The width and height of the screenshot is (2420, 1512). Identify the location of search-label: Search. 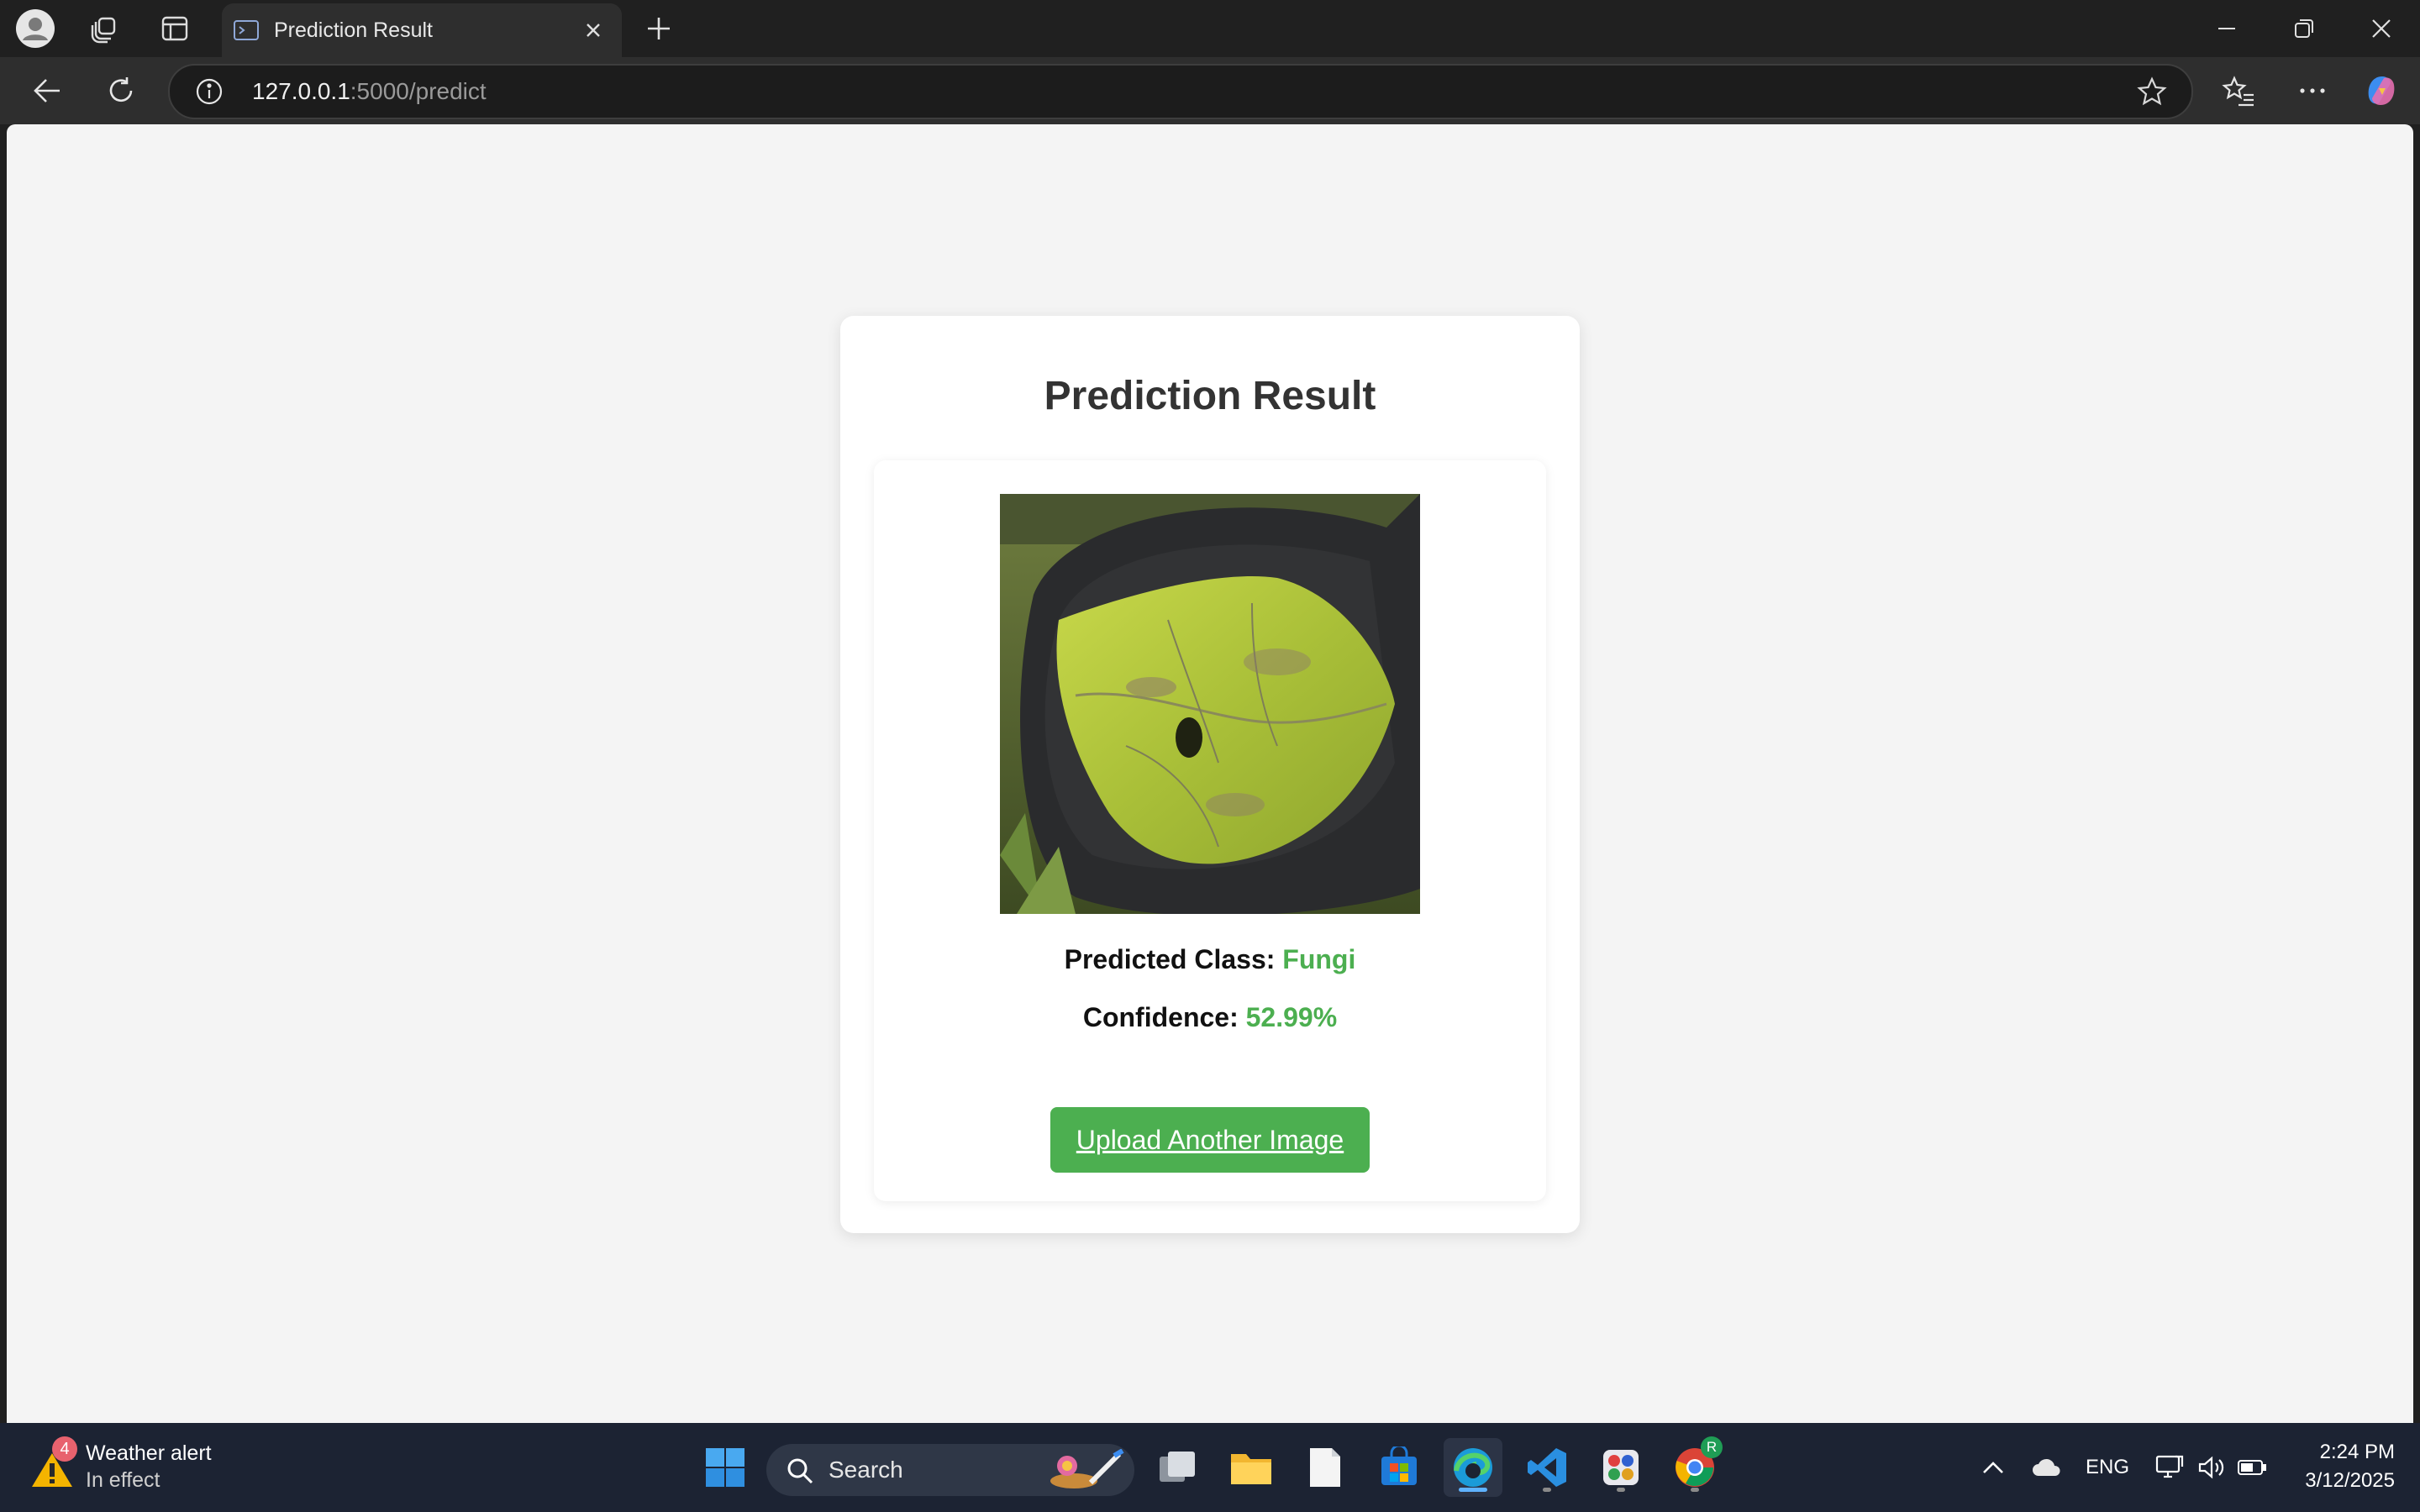
(866, 1470).